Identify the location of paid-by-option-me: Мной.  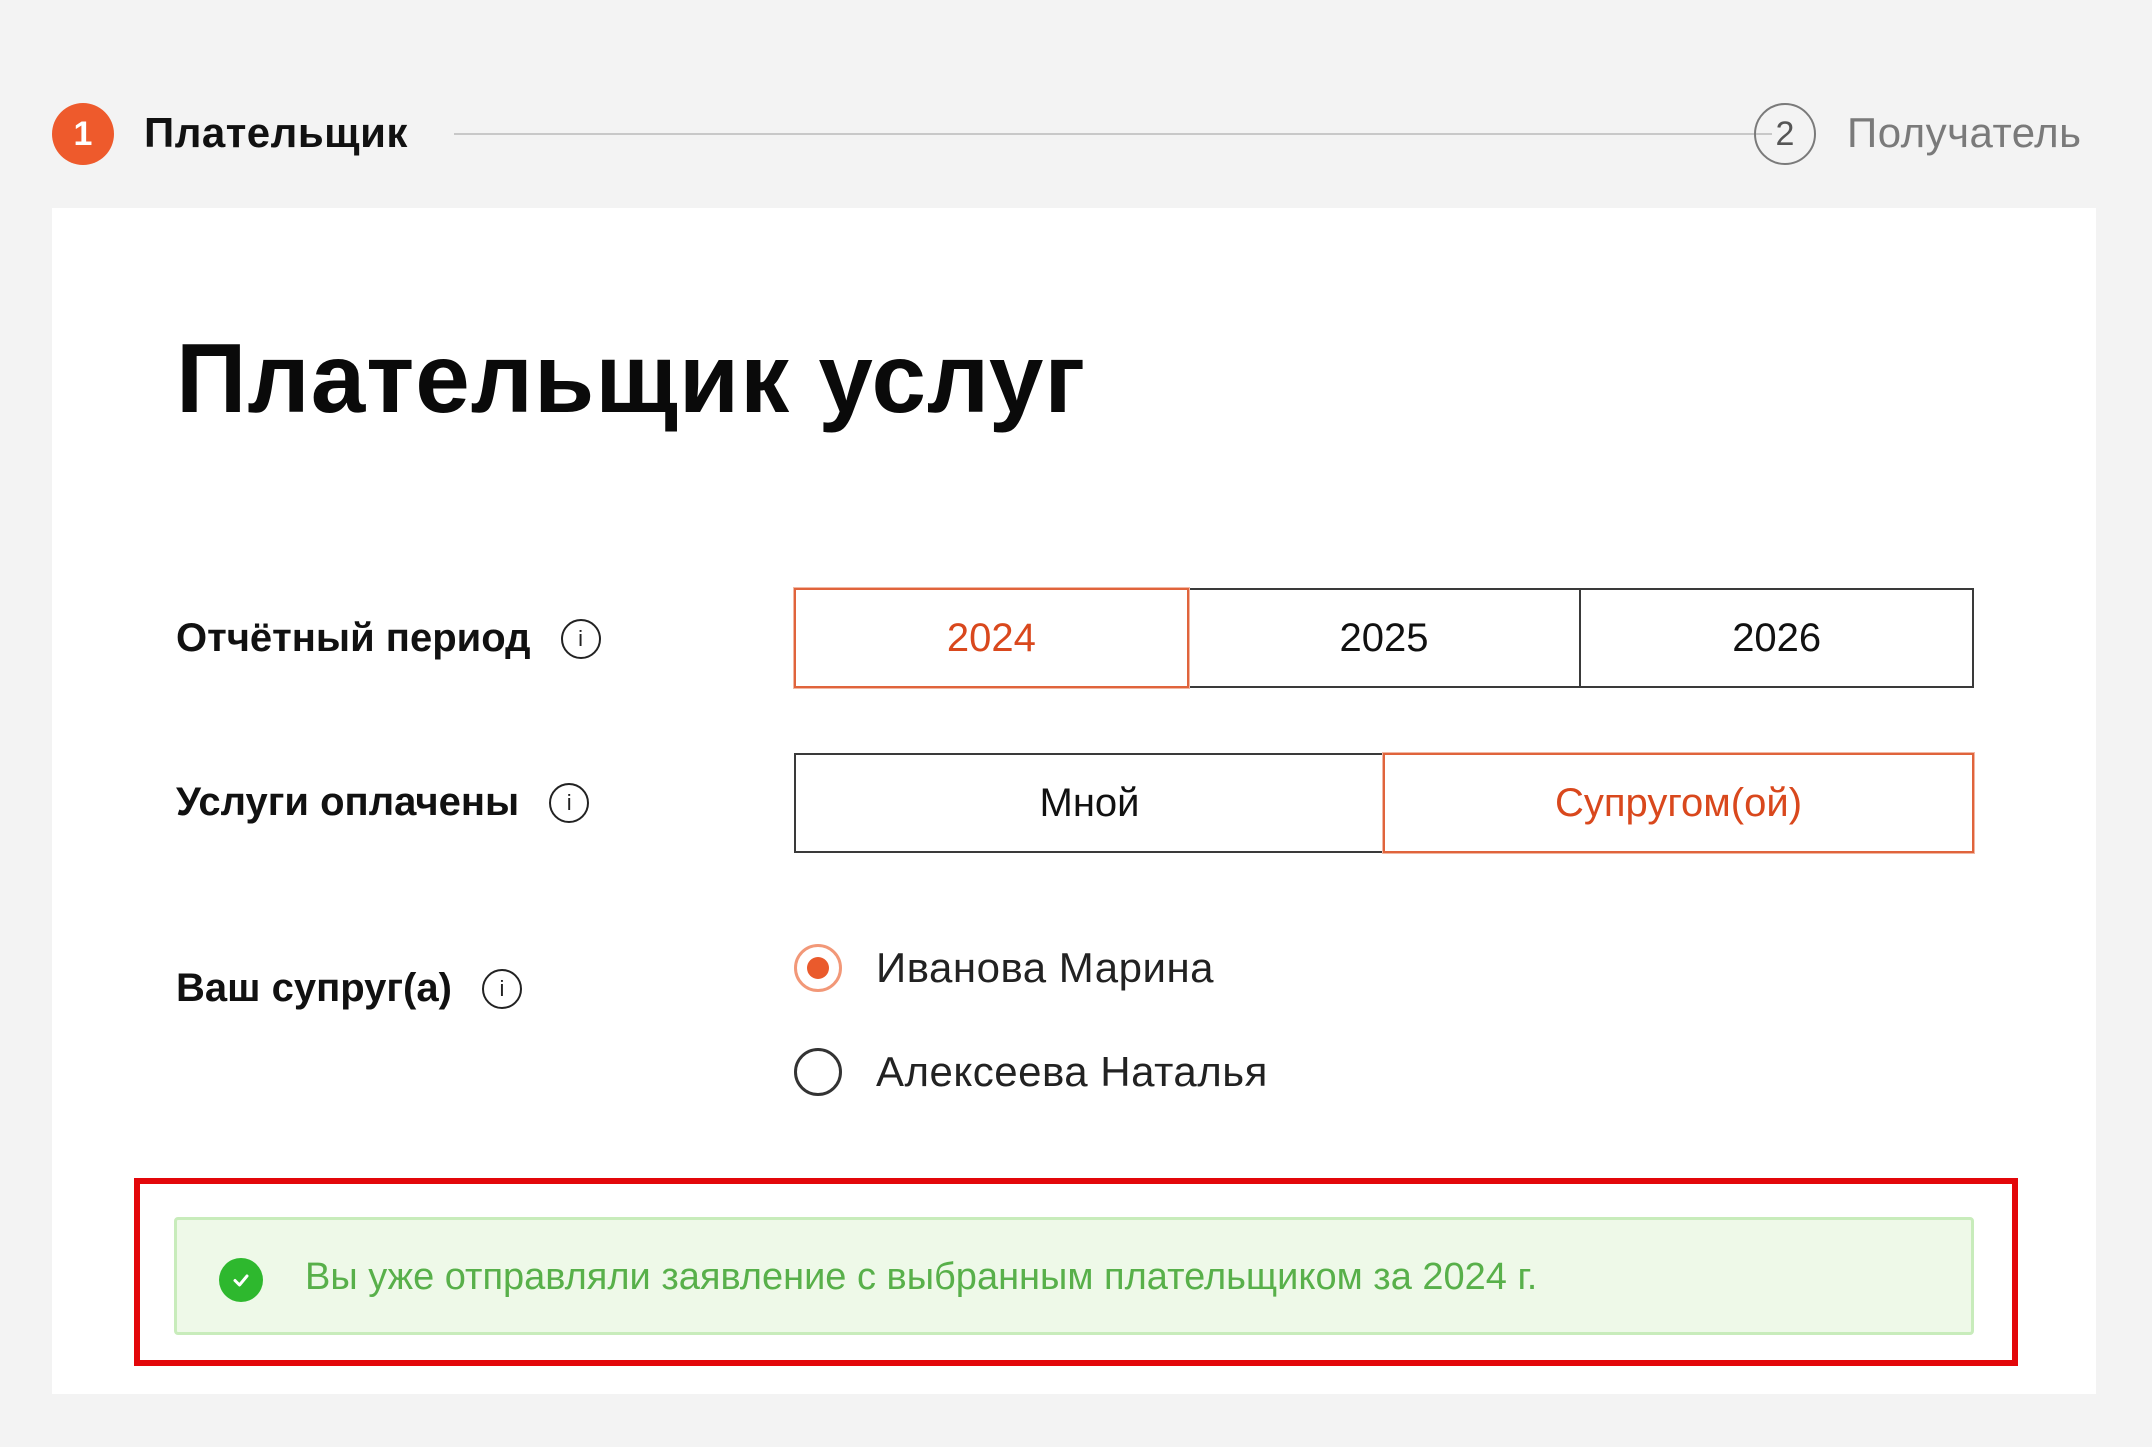
(1089, 803).